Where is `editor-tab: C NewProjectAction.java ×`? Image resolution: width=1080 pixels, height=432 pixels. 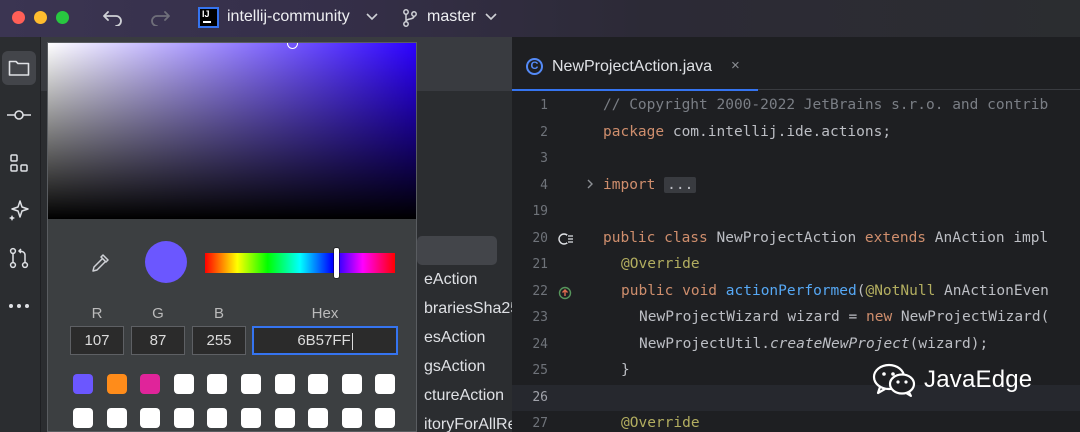
editor-tab: C NewProjectAction.java × is located at coordinates (635, 64).